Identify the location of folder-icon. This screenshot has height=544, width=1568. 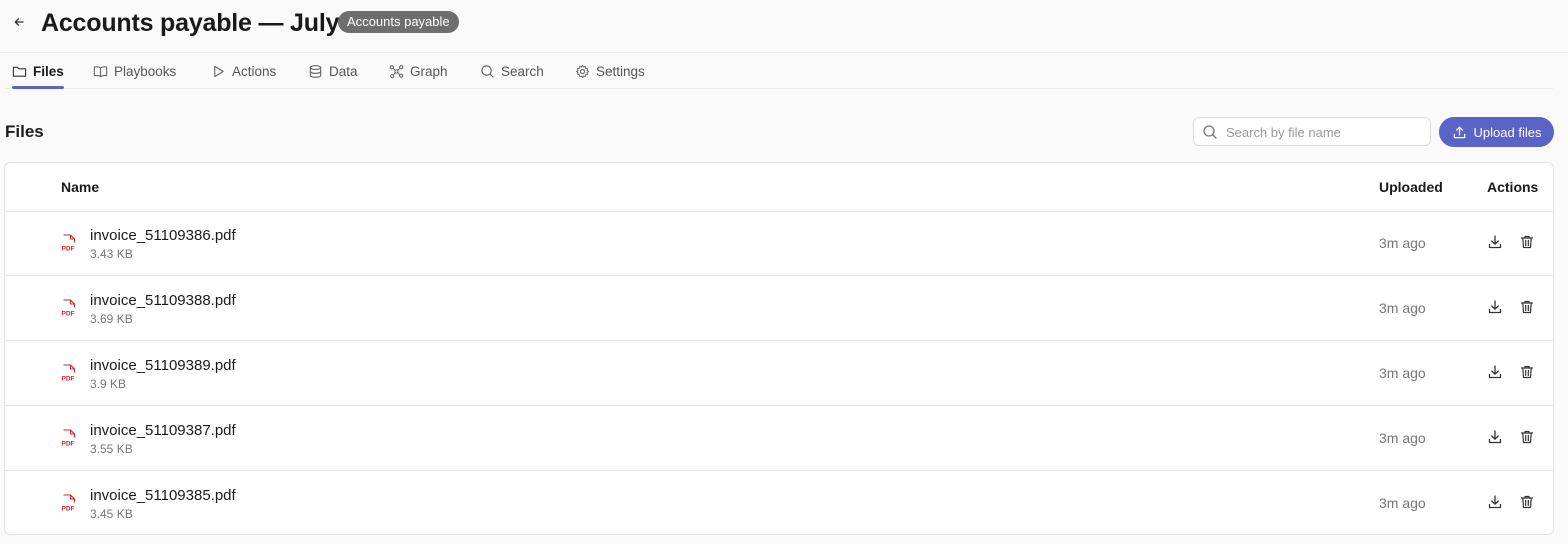
(19, 71).